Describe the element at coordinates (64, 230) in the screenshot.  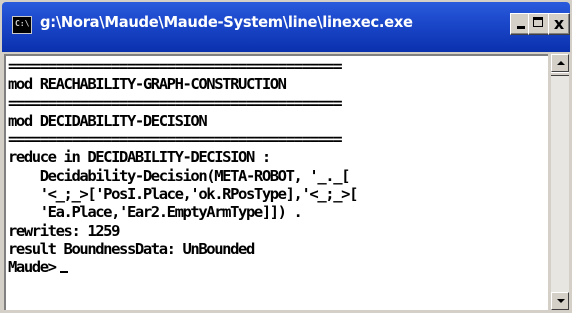
I see `console-line: rewrites: 1259` at that location.